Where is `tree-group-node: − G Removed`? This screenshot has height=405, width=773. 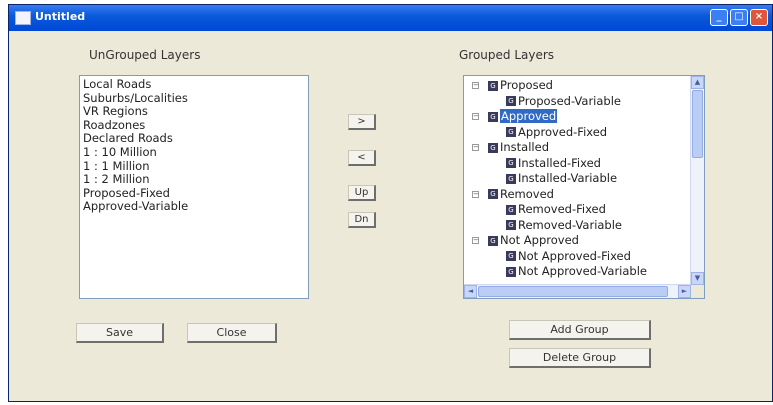
tree-group-node: − G Removed is located at coordinates (578, 195).